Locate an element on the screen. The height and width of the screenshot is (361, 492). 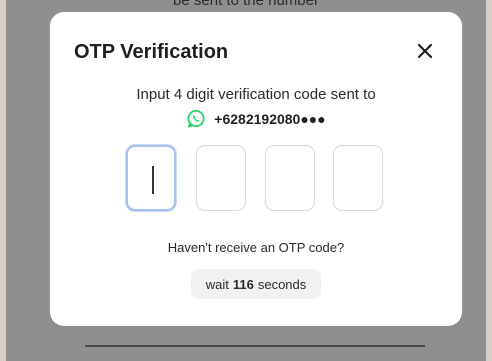
text-cursor is located at coordinates (153, 180).